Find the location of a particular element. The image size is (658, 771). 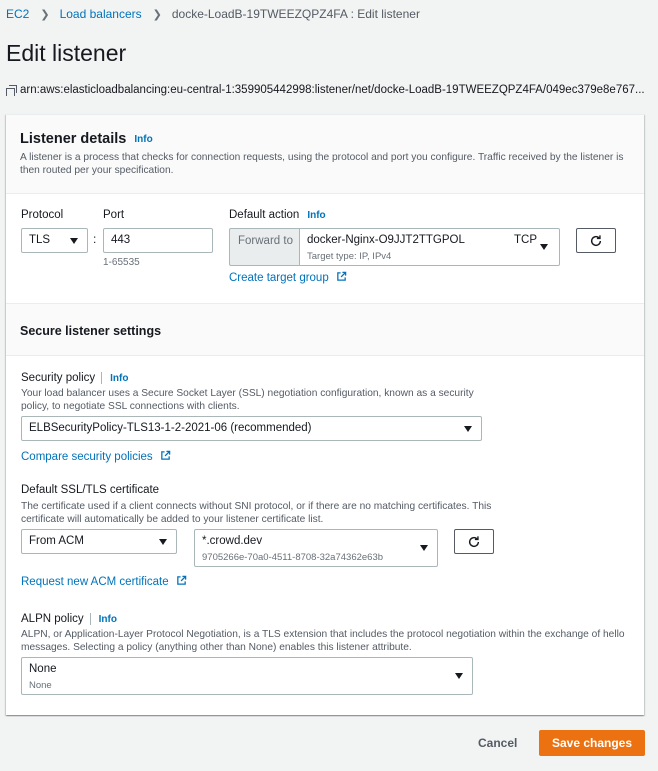

alpn-policy-info-link: Info is located at coordinates (108, 619).